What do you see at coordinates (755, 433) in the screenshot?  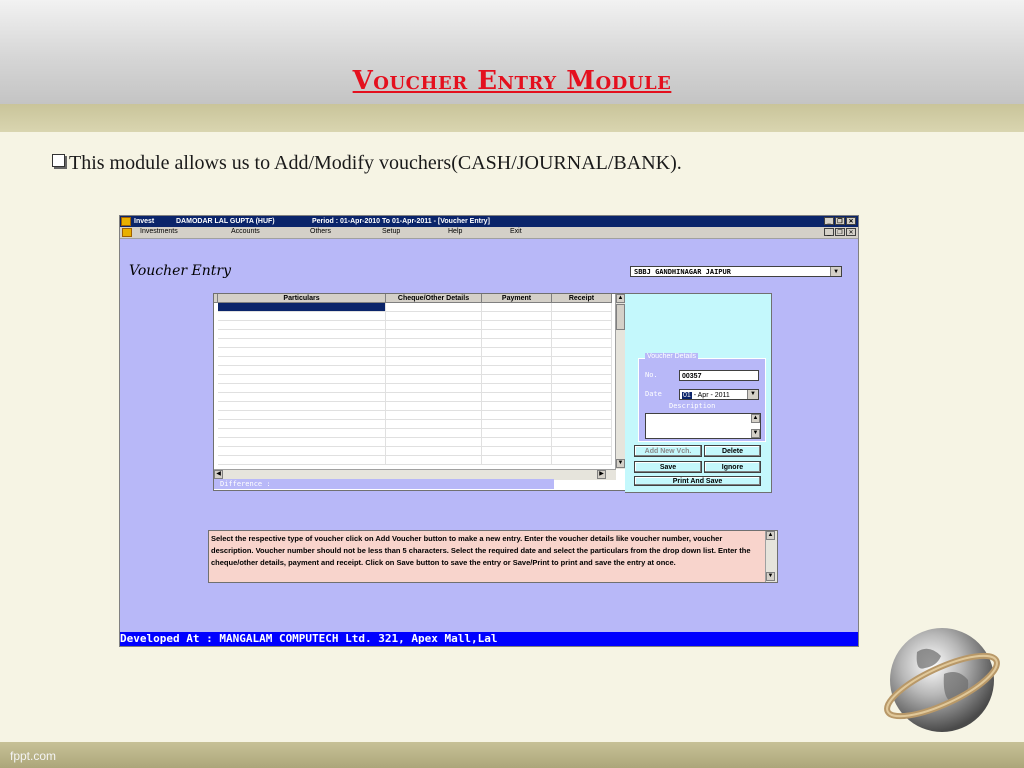 I see `desc-scroll-down-icon: ▼` at bounding box center [755, 433].